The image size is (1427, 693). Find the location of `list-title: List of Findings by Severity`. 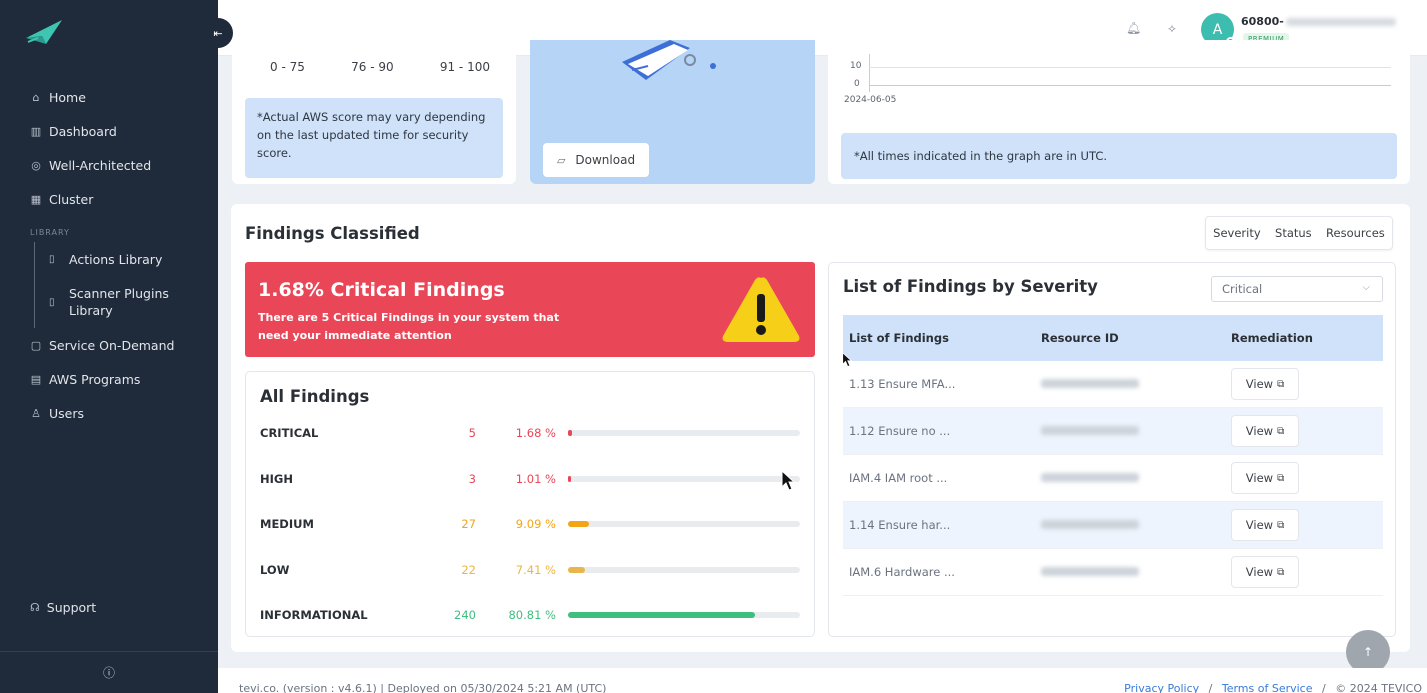

list-title: List of Findings by Severity is located at coordinates (970, 286).